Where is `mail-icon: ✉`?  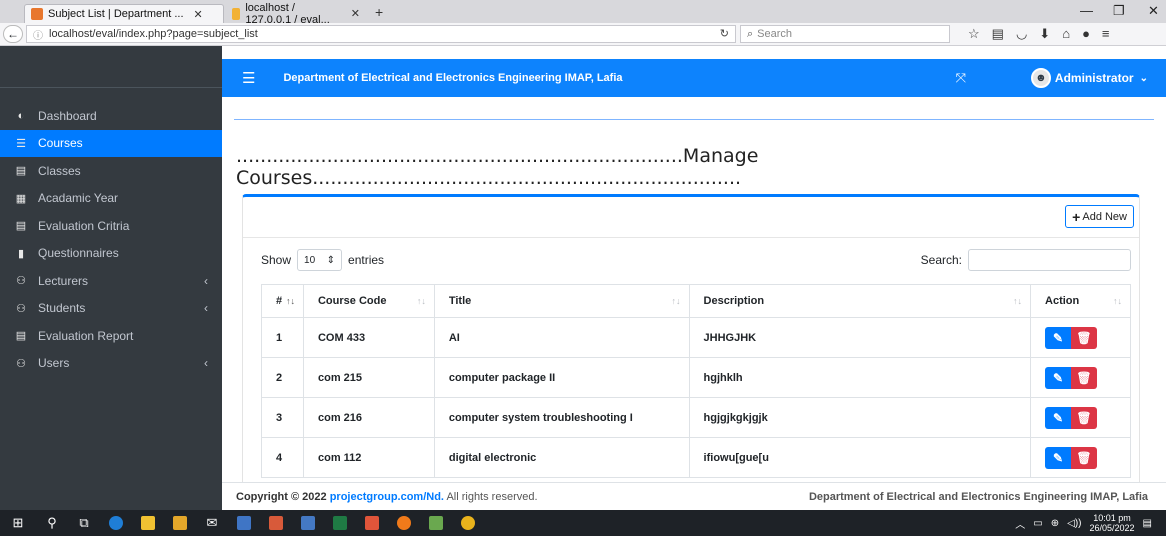 mail-icon: ✉ is located at coordinates (212, 523).